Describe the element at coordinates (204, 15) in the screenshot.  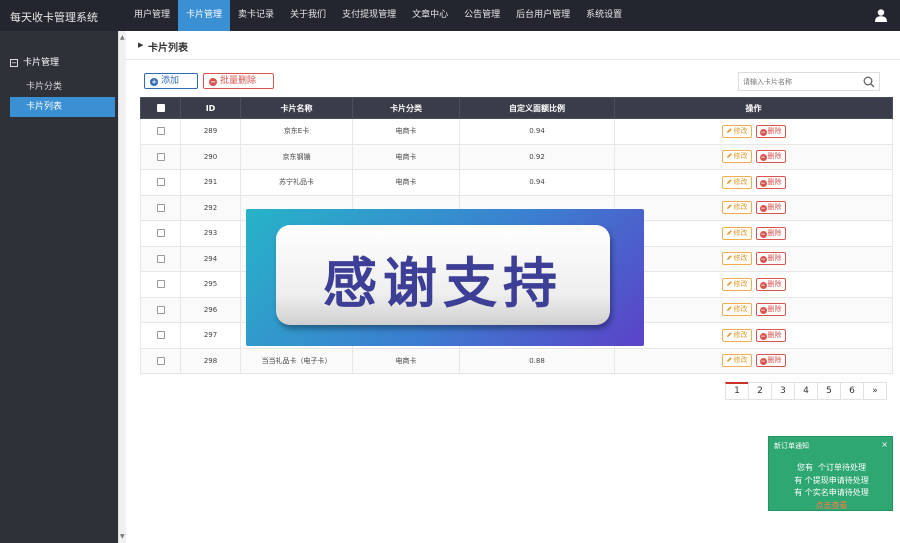
I see `nav-card-management: 卡片管理` at that location.